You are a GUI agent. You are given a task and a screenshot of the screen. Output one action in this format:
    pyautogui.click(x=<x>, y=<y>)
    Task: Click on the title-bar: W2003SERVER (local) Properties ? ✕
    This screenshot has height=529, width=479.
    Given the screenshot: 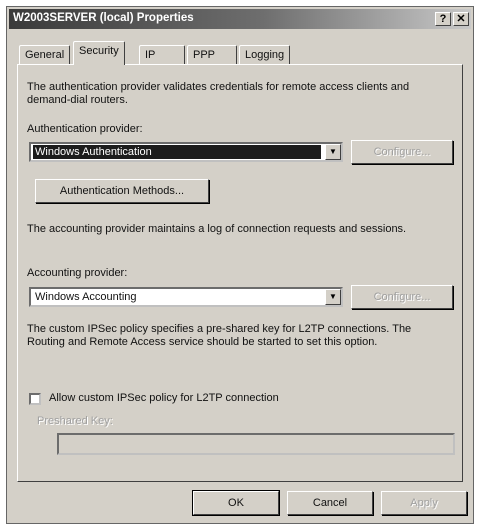 What is the action you would take?
    pyautogui.click(x=240, y=19)
    